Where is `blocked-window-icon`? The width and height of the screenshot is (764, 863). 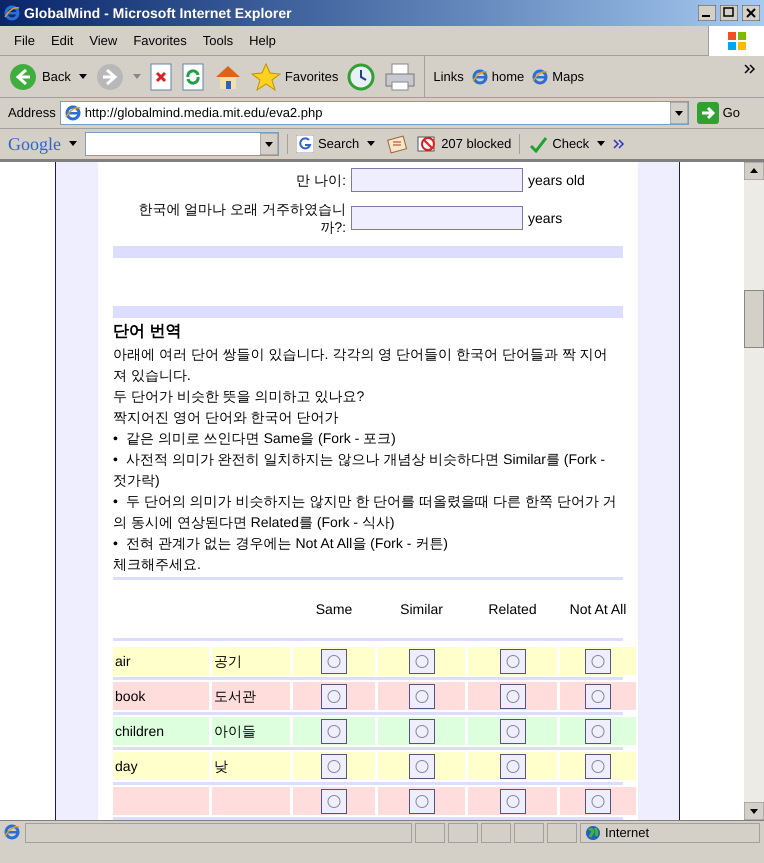 blocked-window-icon is located at coordinates (427, 144).